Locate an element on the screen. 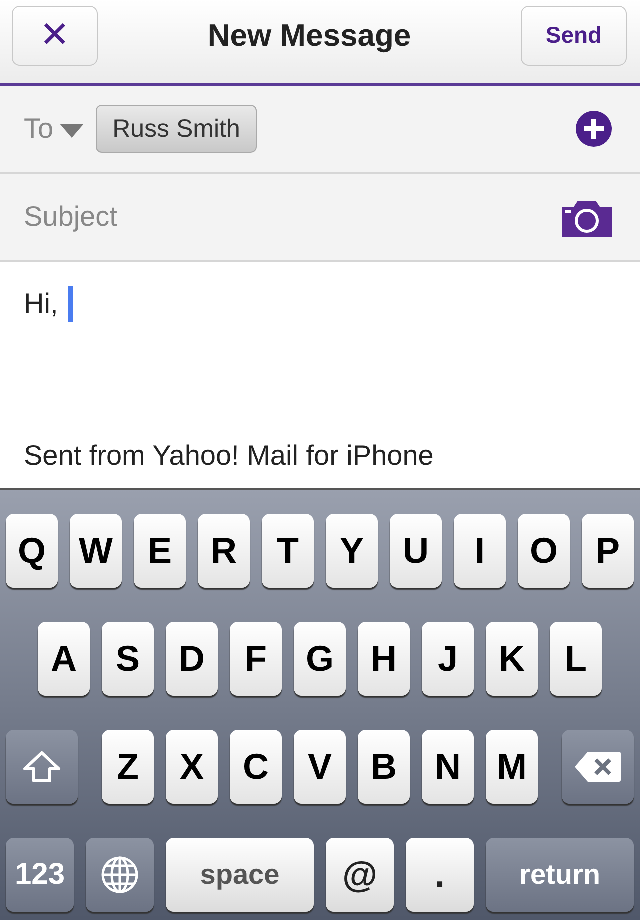 Image resolution: width=640 pixels, height=920 pixels. shift-icon is located at coordinates (42, 767).